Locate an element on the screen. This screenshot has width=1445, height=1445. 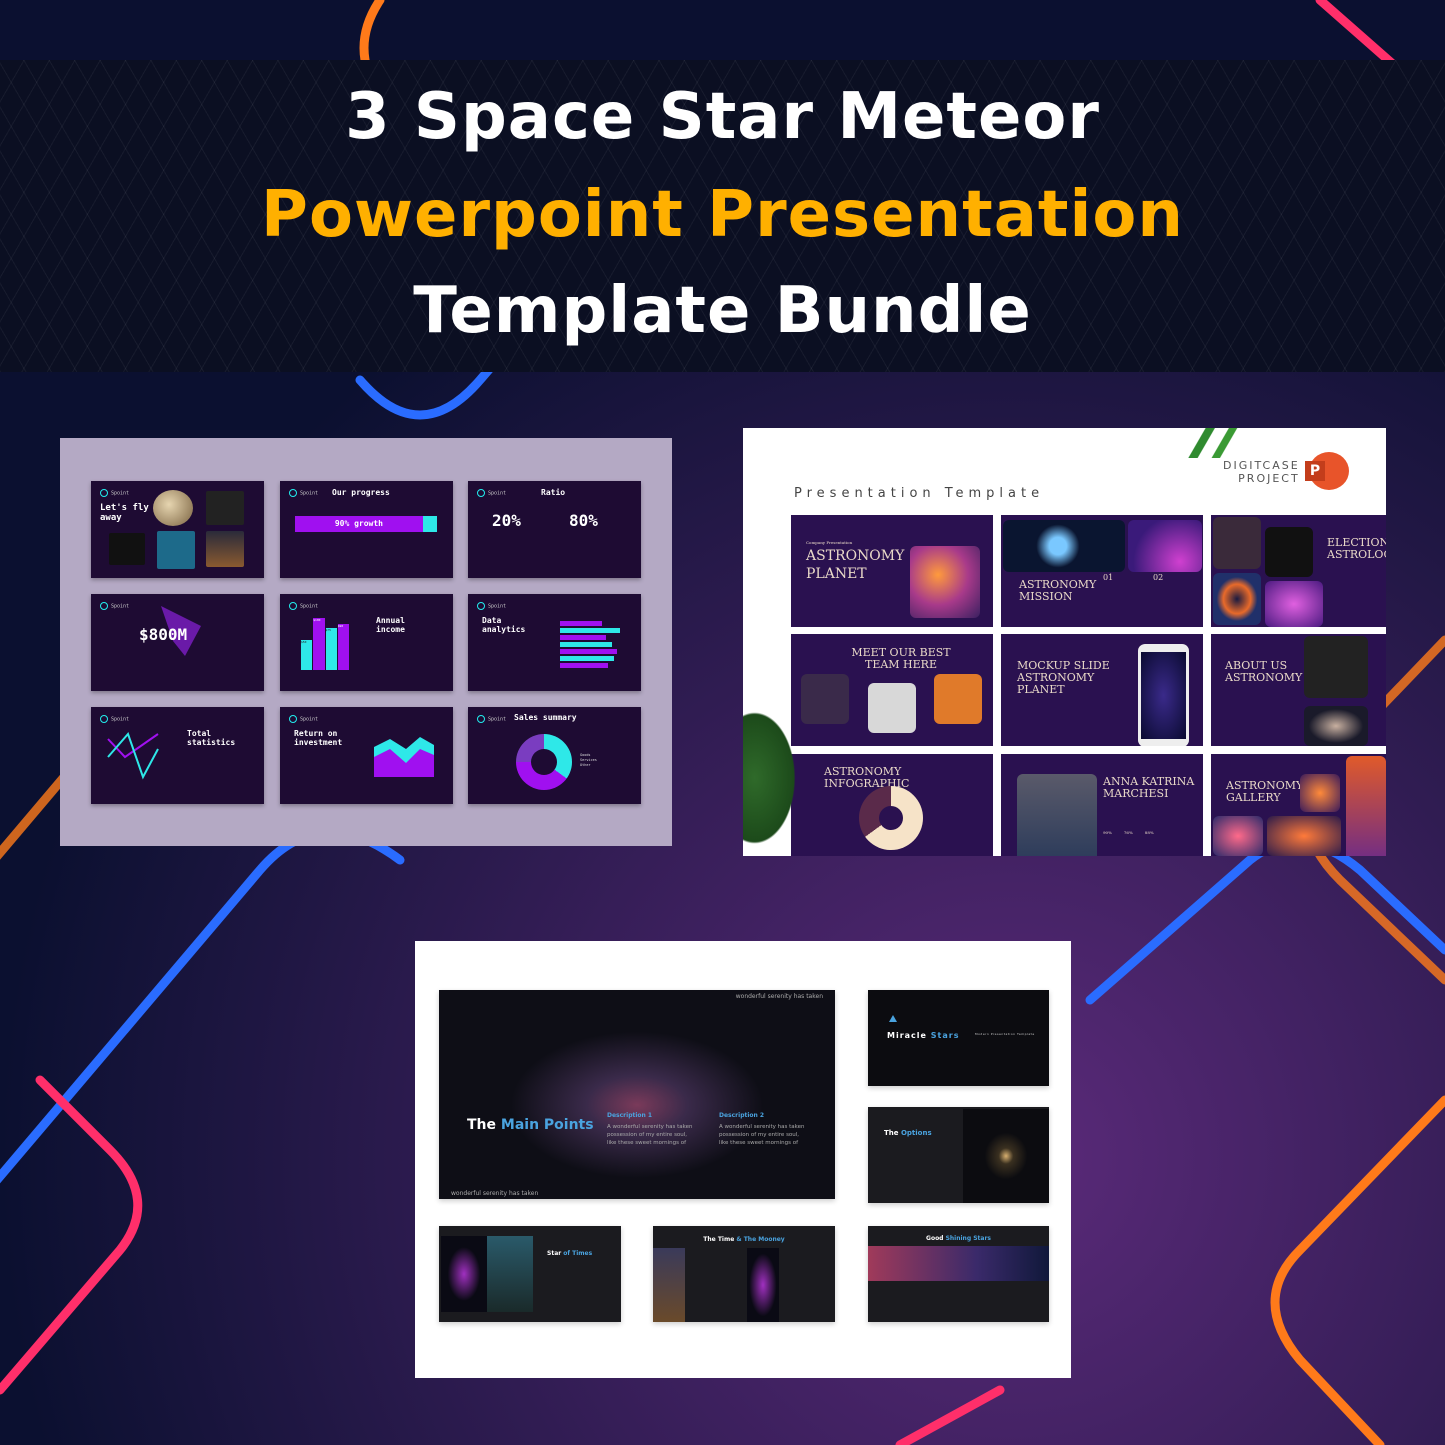
slide-title: Return on investment is located at coordinates (318, 738).